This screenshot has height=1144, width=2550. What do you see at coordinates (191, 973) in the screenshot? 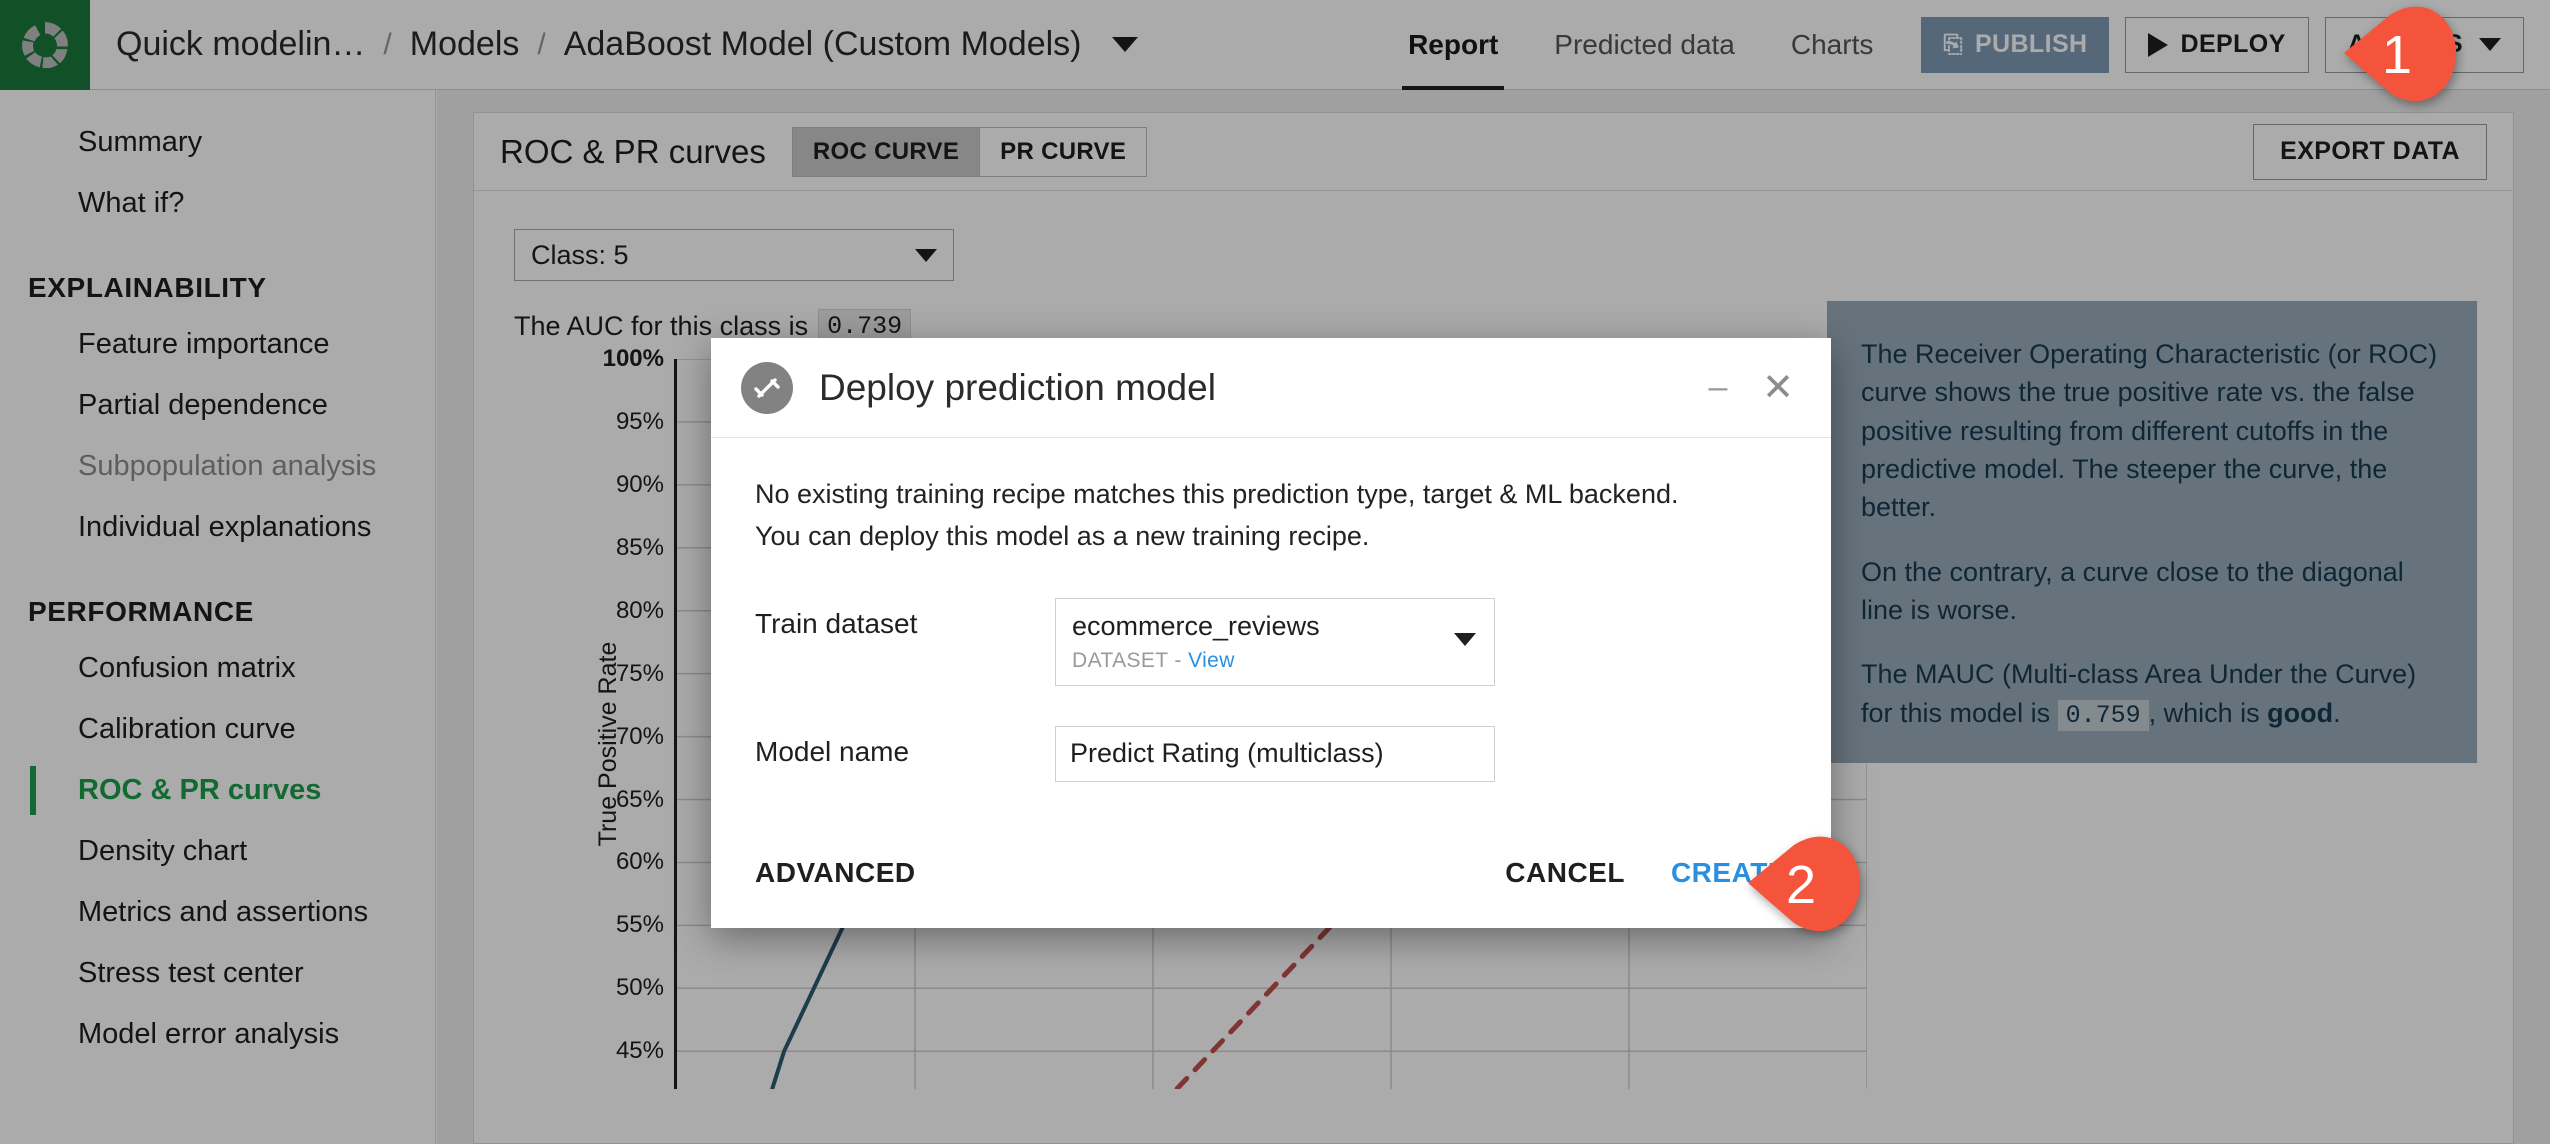
I see `sidebar-item-label: Stress test center` at bounding box center [191, 973].